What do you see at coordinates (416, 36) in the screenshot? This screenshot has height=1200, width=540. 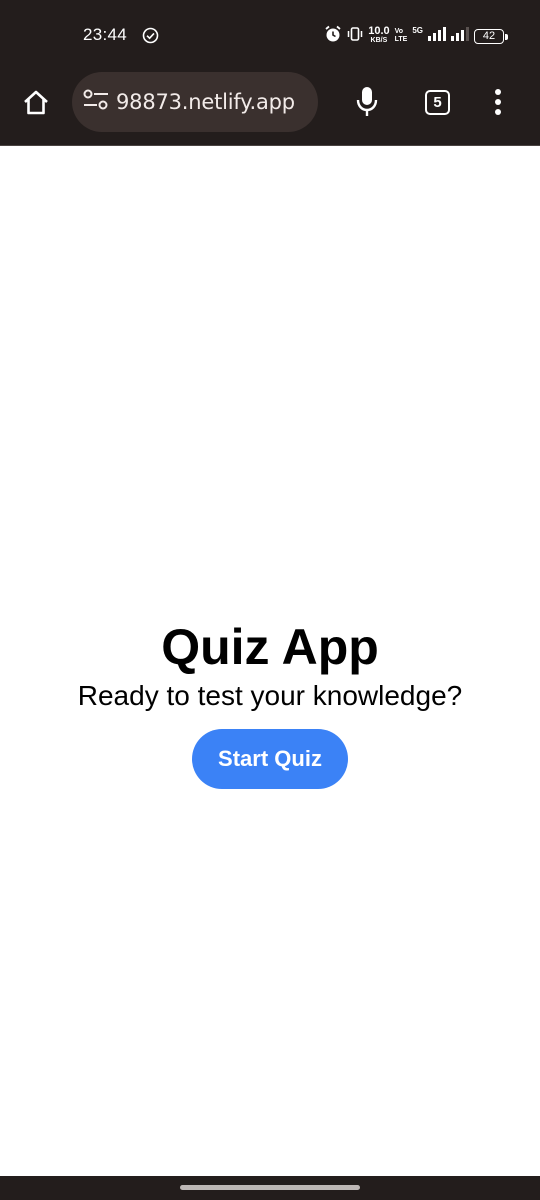 I see `status-icons: 10.0 KB/S Vo LTE 5G 42` at bounding box center [416, 36].